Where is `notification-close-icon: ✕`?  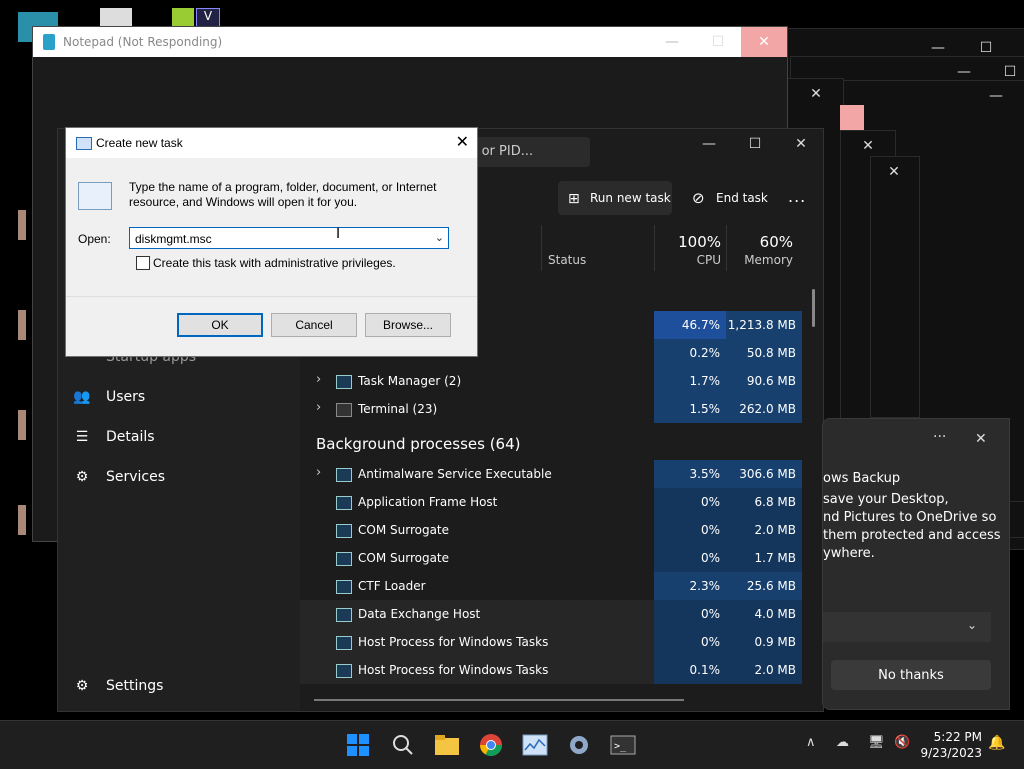
notification-close-icon: ✕ is located at coordinates (981, 439).